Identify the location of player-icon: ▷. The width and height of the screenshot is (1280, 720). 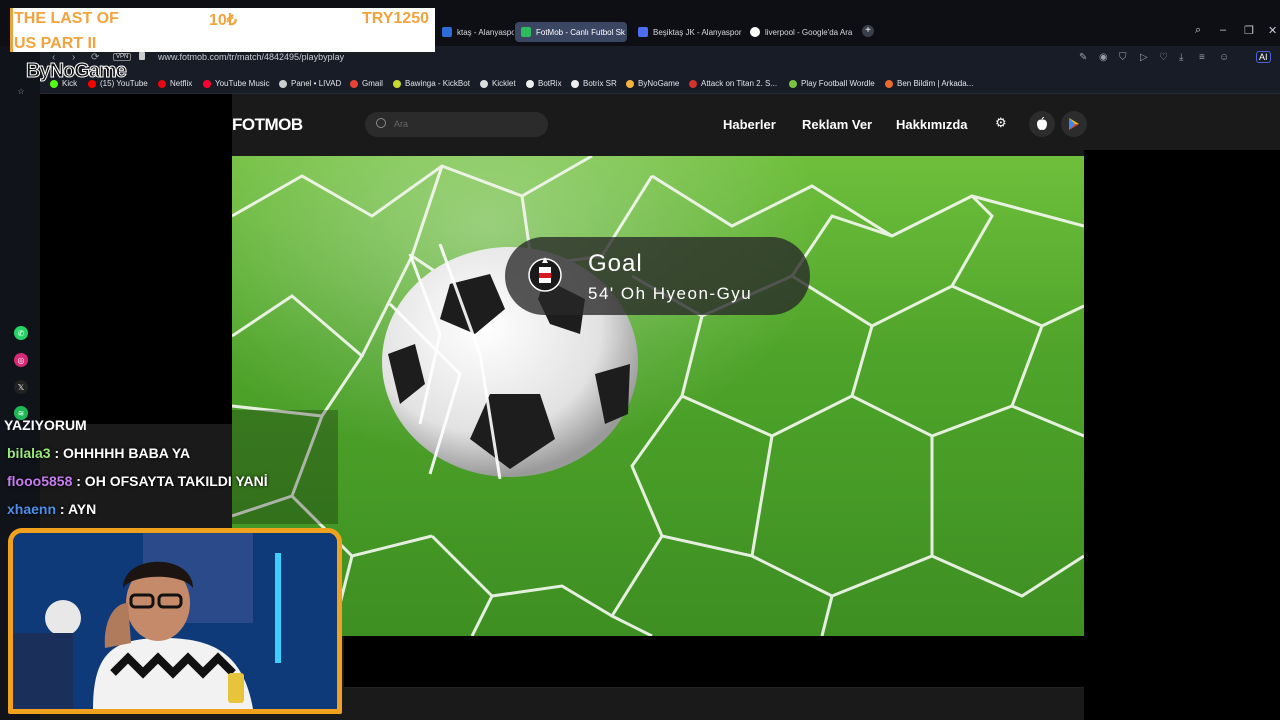
(1144, 57).